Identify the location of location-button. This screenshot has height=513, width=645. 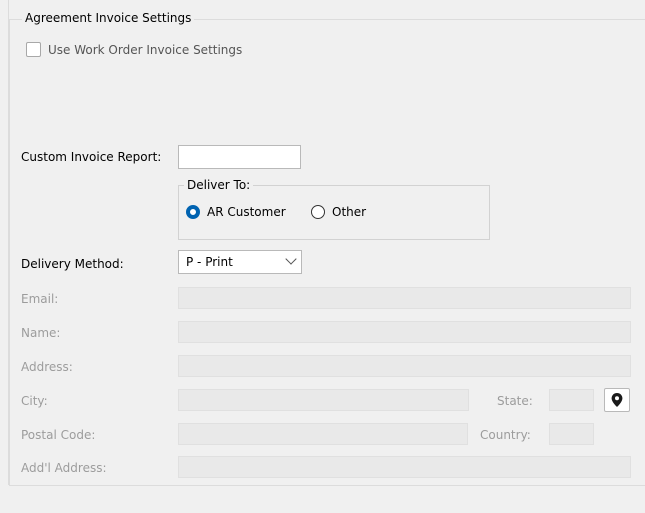
(617, 400).